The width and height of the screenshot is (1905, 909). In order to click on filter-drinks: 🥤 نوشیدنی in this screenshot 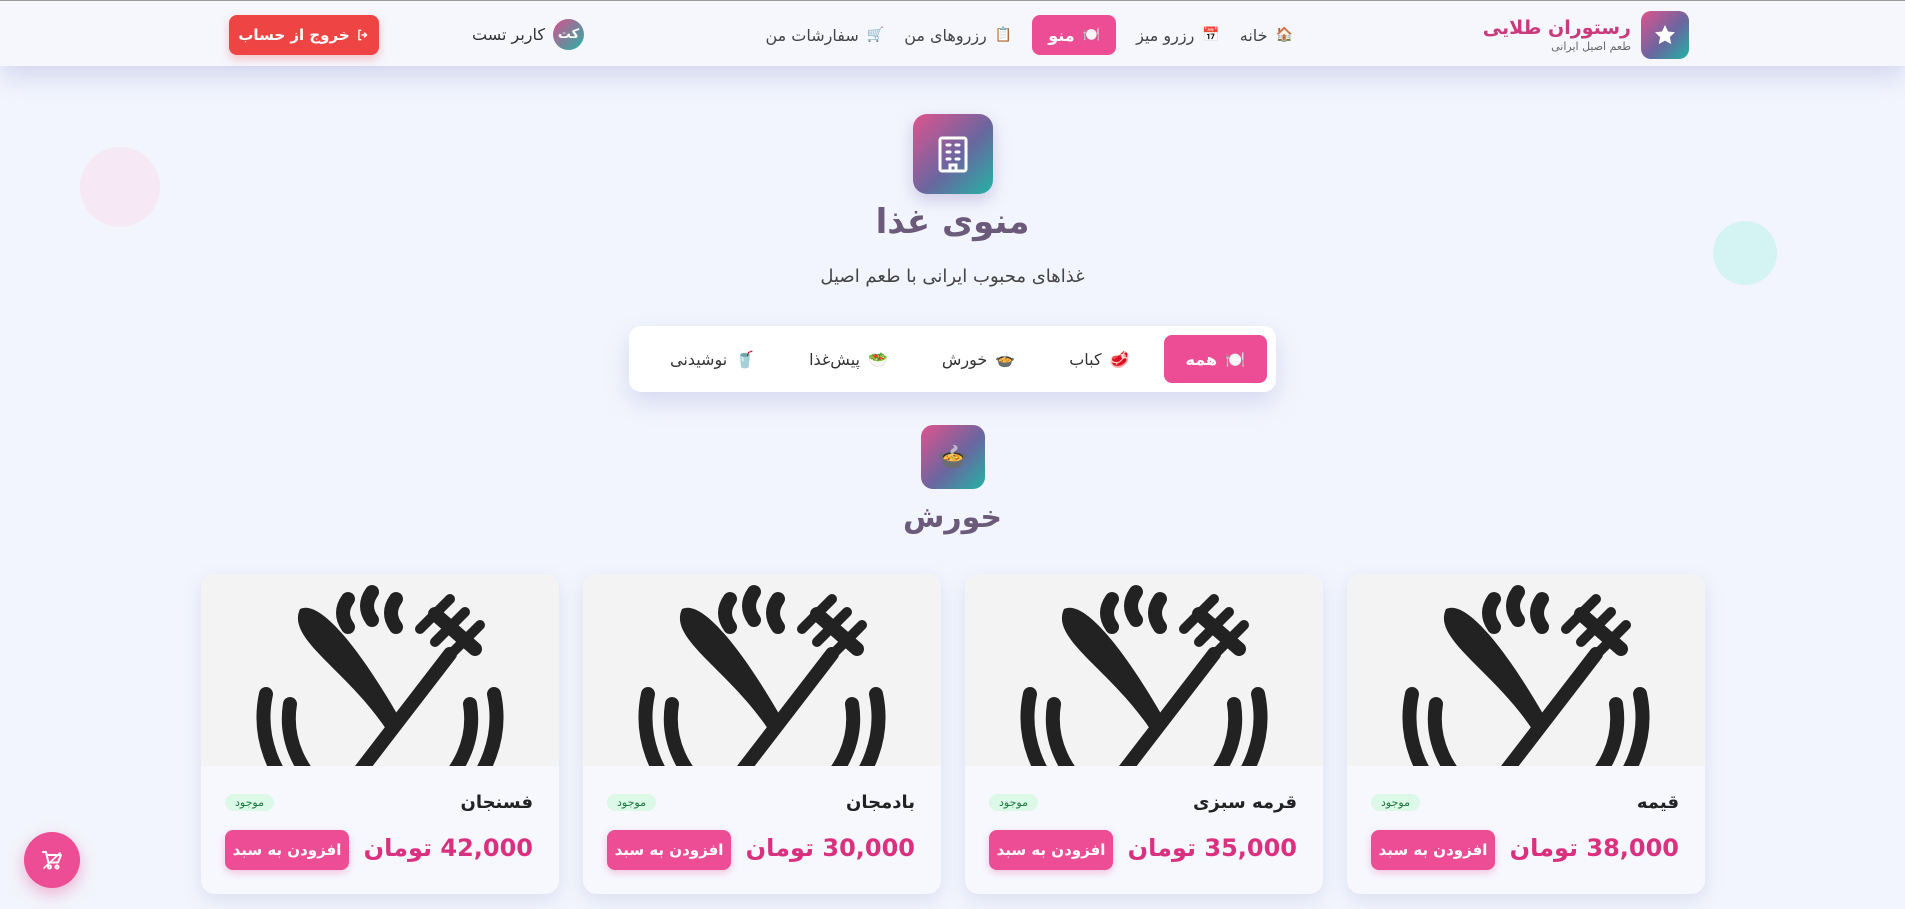, I will do `click(712, 359)`.